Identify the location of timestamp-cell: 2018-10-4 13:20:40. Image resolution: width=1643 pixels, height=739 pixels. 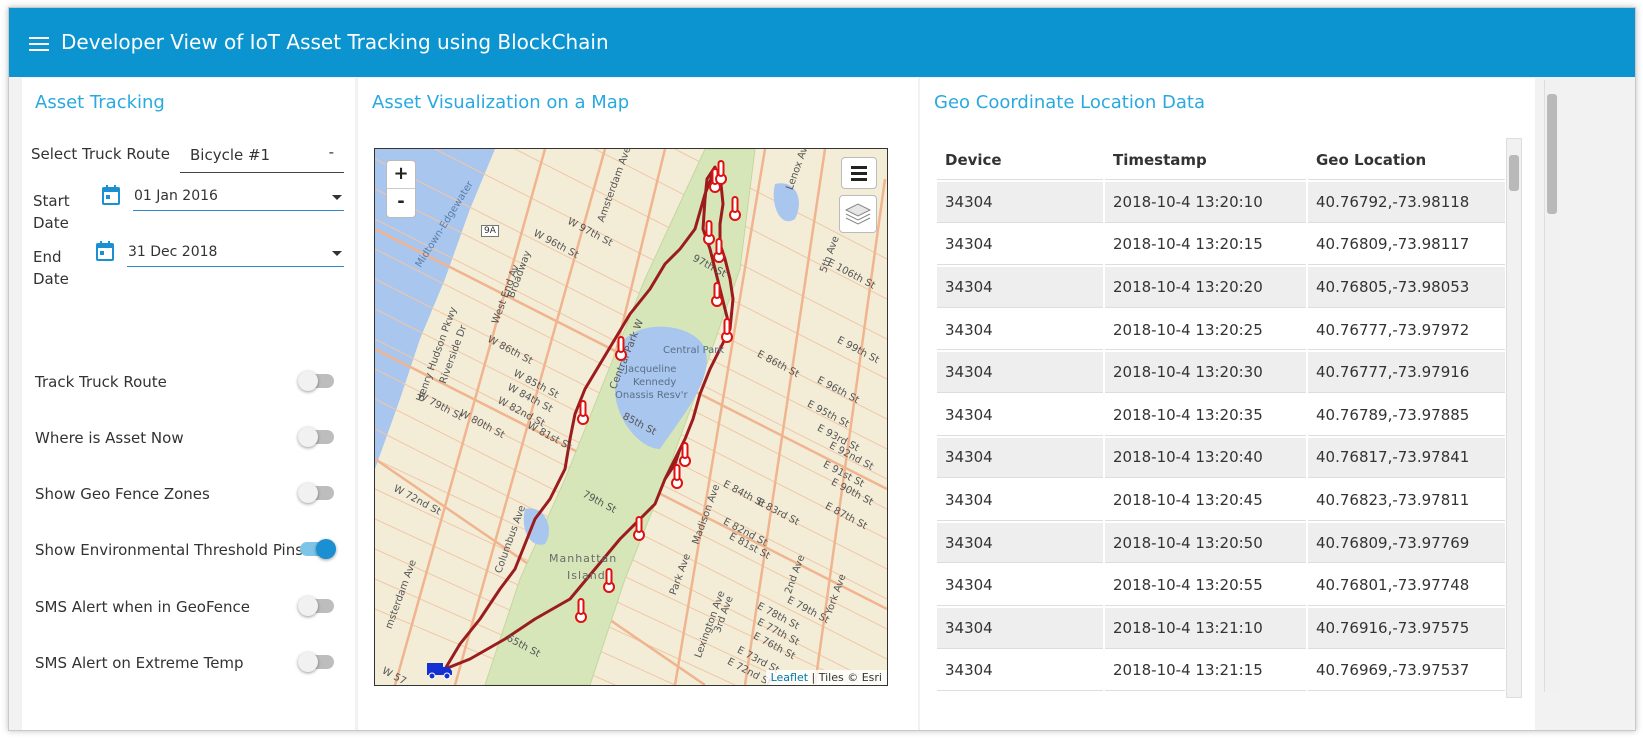
(1205, 458).